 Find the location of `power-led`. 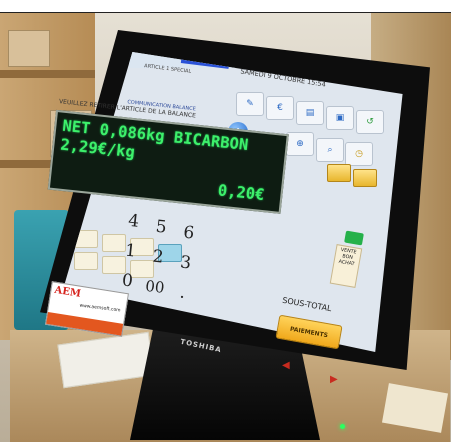

power-led is located at coordinates (342, 426).